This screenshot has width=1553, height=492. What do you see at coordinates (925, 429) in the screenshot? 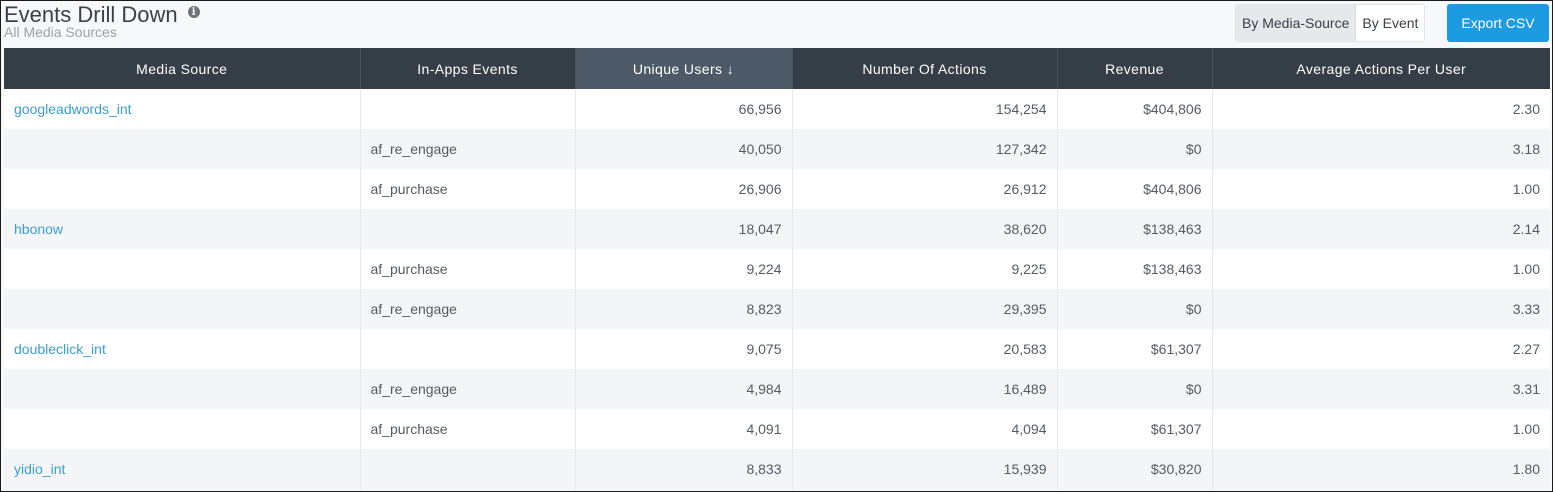
I see `actions-cell: 4,094` at bounding box center [925, 429].